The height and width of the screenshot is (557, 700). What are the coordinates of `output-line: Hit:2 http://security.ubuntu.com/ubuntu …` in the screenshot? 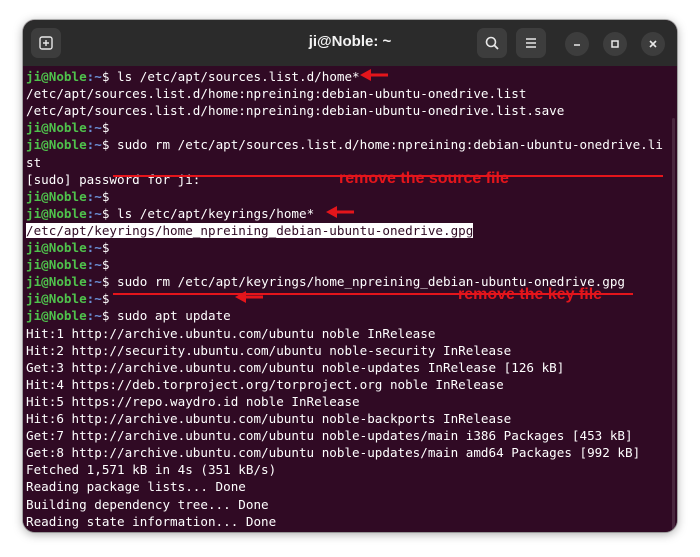 It's located at (268, 350).